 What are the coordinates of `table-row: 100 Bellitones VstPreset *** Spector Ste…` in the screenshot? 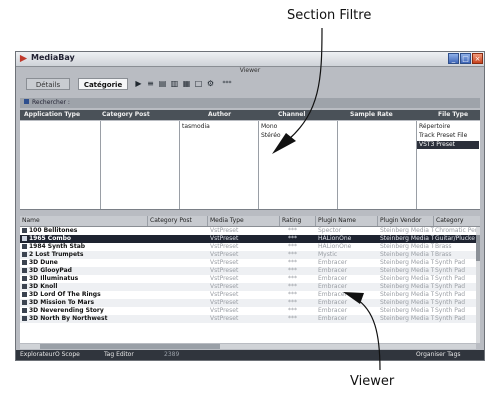 It's located at (248, 231).